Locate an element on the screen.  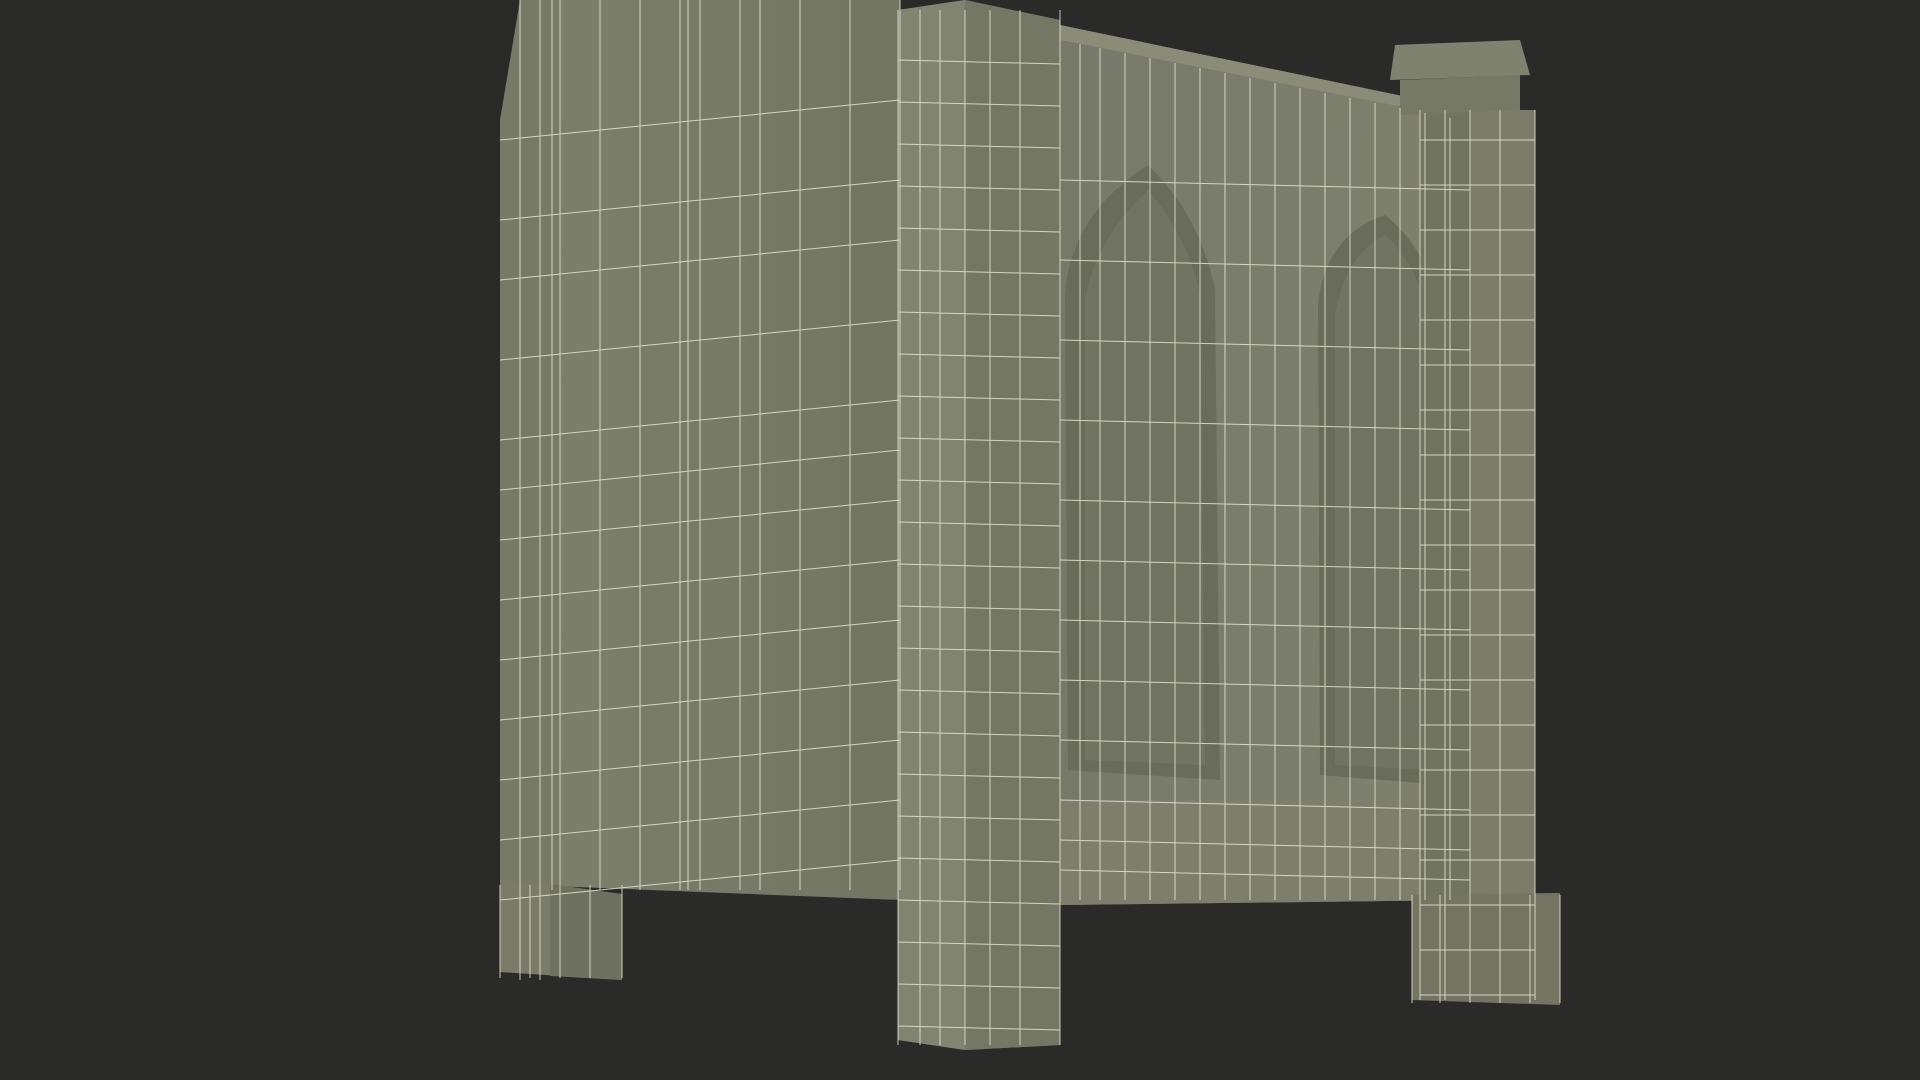
right-rear-leg is located at coordinates (1486, 949).